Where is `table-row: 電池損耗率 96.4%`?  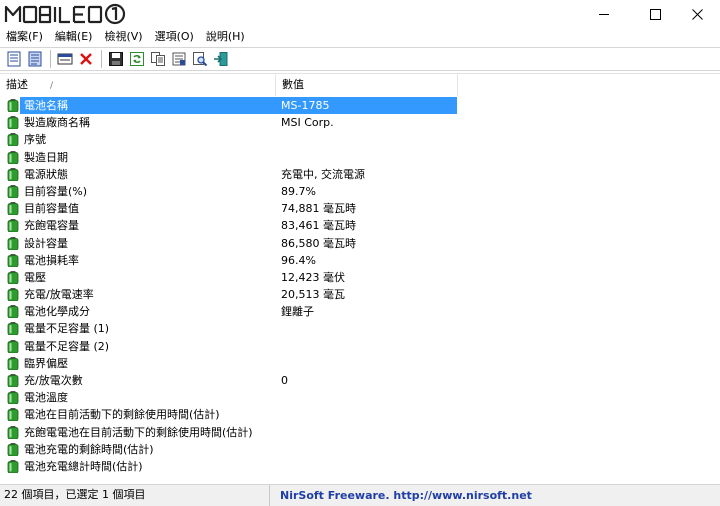
table-row: 電池損耗率 96.4% is located at coordinates (360, 260).